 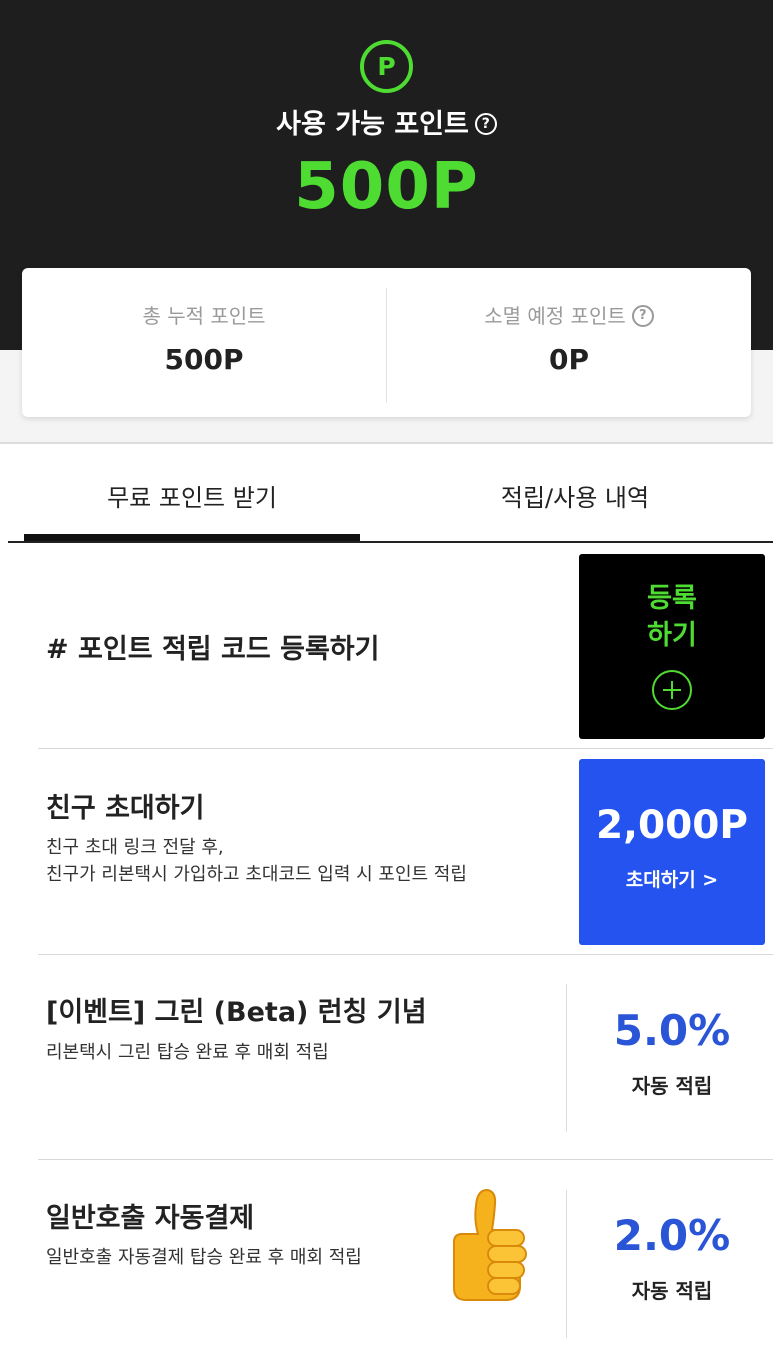 I want to click on expiring-points-label-wrap: 소멸 예정 포인트?, so click(x=569, y=314).